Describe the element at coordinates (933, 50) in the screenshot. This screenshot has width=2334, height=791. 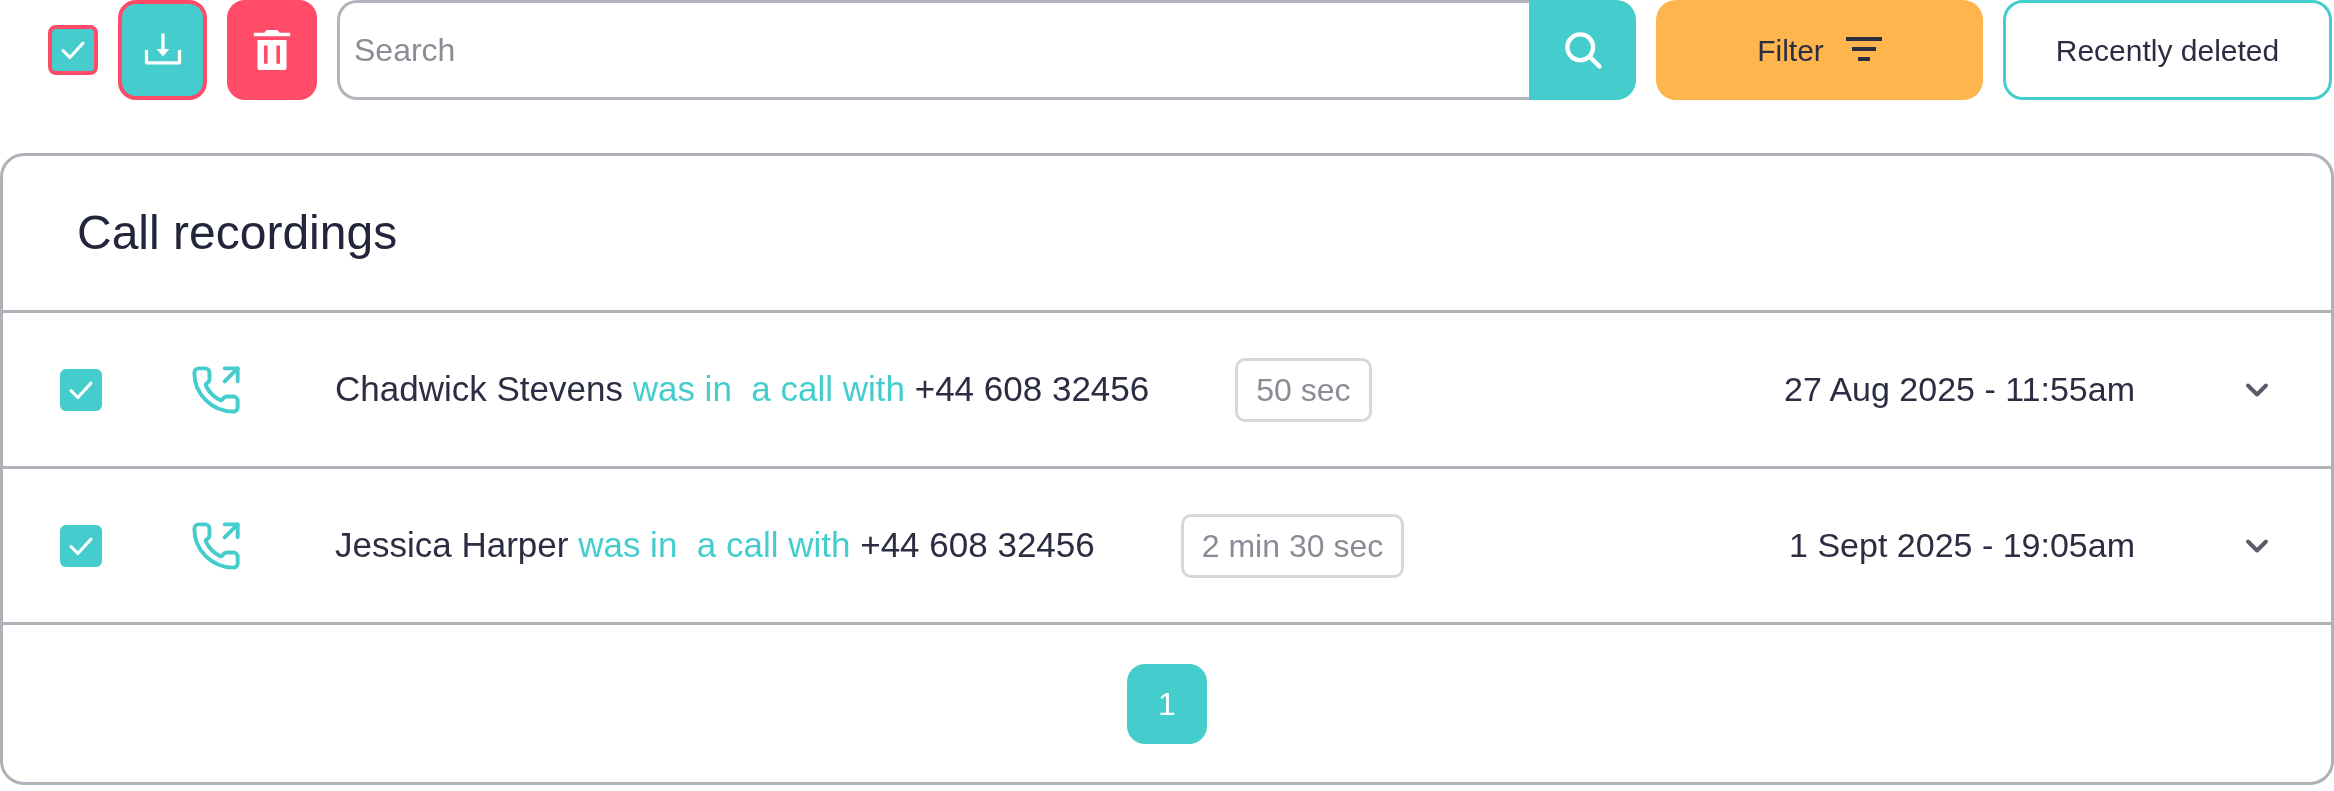
I see `search-field: Search` at that location.